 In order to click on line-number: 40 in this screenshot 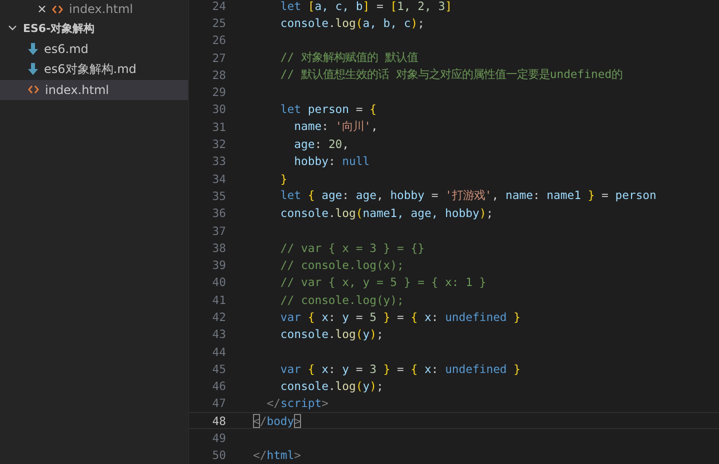, I will do `click(218, 282)`.